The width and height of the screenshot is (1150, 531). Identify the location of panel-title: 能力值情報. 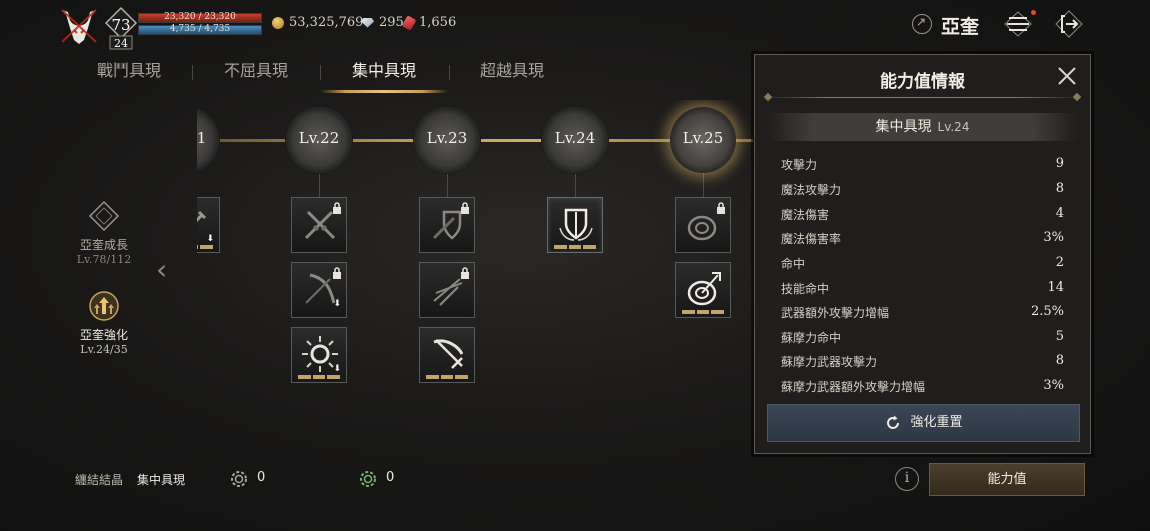
(922, 82).